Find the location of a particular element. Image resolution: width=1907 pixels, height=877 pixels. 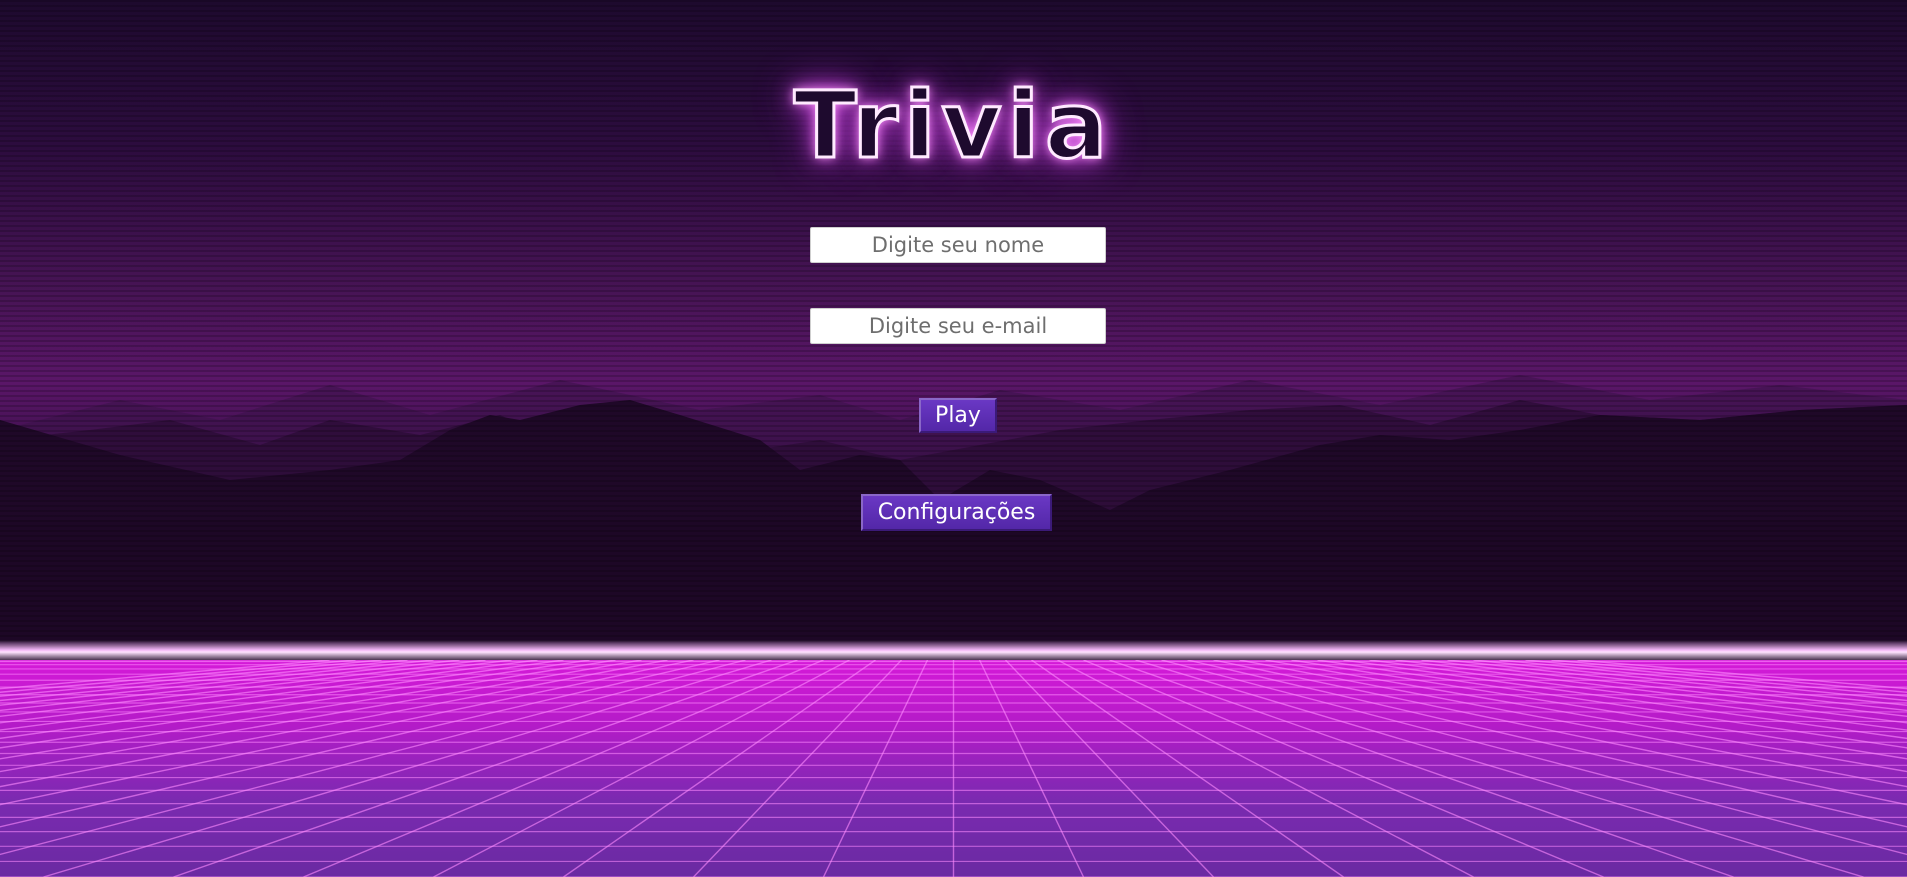

play-button: Play is located at coordinates (958, 415).